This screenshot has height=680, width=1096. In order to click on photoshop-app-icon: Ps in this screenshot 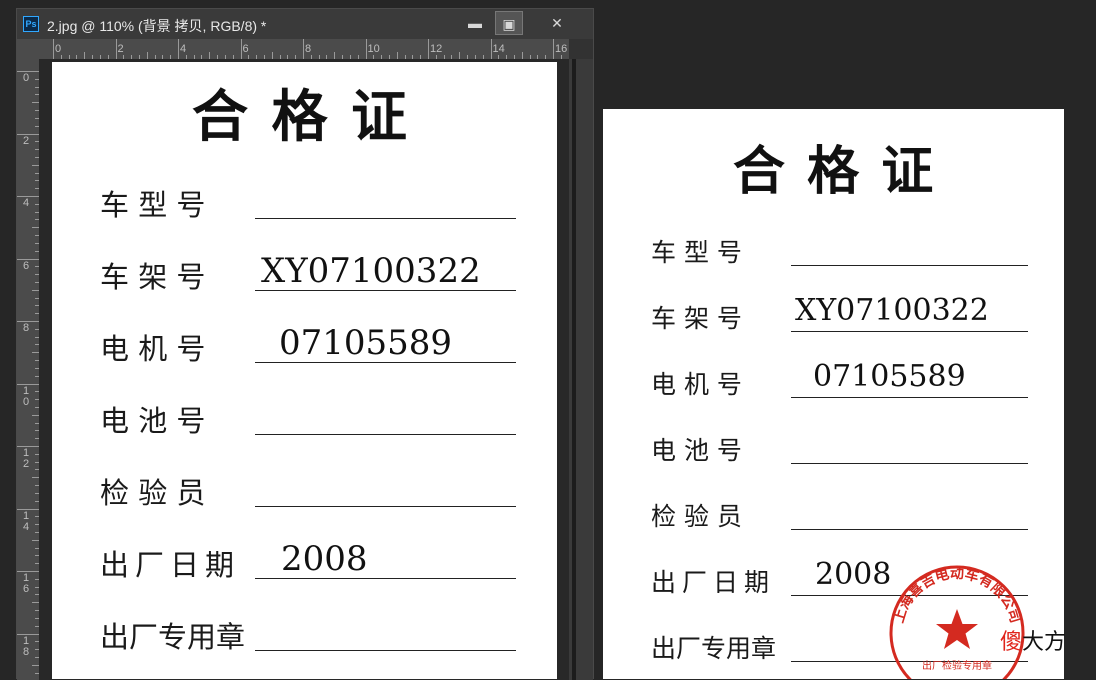, I will do `click(31, 24)`.